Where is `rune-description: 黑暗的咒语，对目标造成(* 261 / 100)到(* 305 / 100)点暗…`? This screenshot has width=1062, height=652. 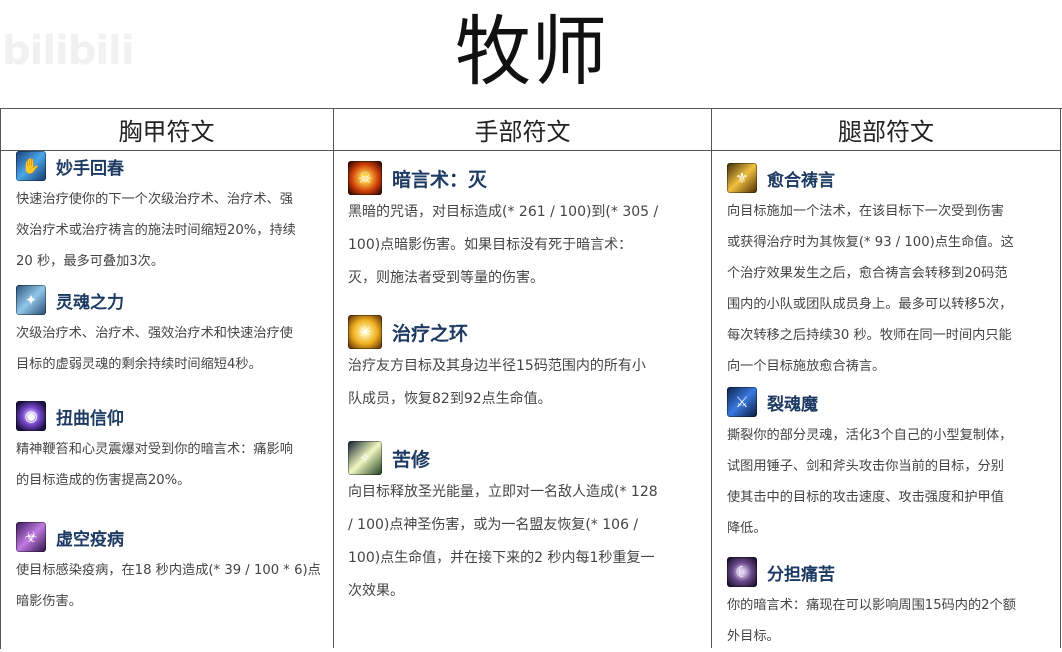 rune-description: 黑暗的咒语，对目标造成(* 261 / 100)到(* 305 / 100)点暗… is located at coordinates (503, 245).